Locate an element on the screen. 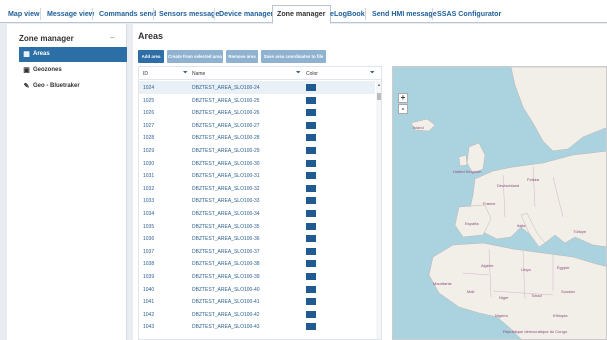 Image resolution: width=607 pixels, height=340 pixels. scroll-up-arrow-icon: ▲ is located at coordinates (379, 84).